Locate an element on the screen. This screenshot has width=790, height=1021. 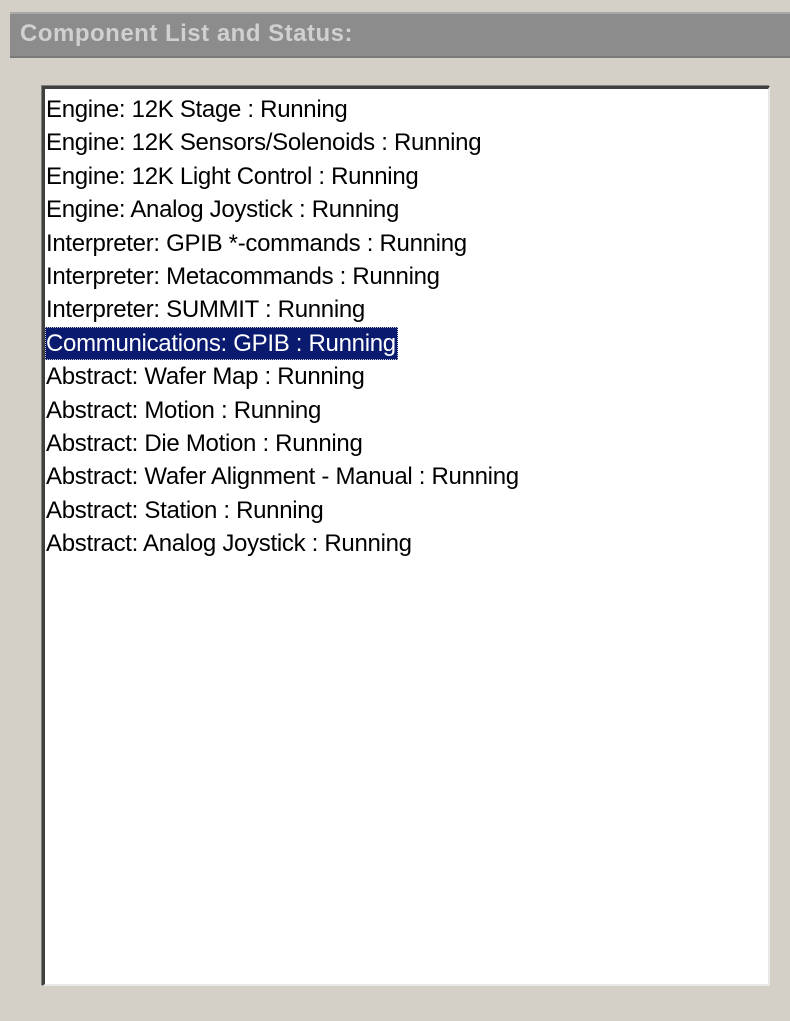
list-item-interpreter-gpib-commands: Interpreter: GPIB *-commands : Running is located at coordinates (257, 243).